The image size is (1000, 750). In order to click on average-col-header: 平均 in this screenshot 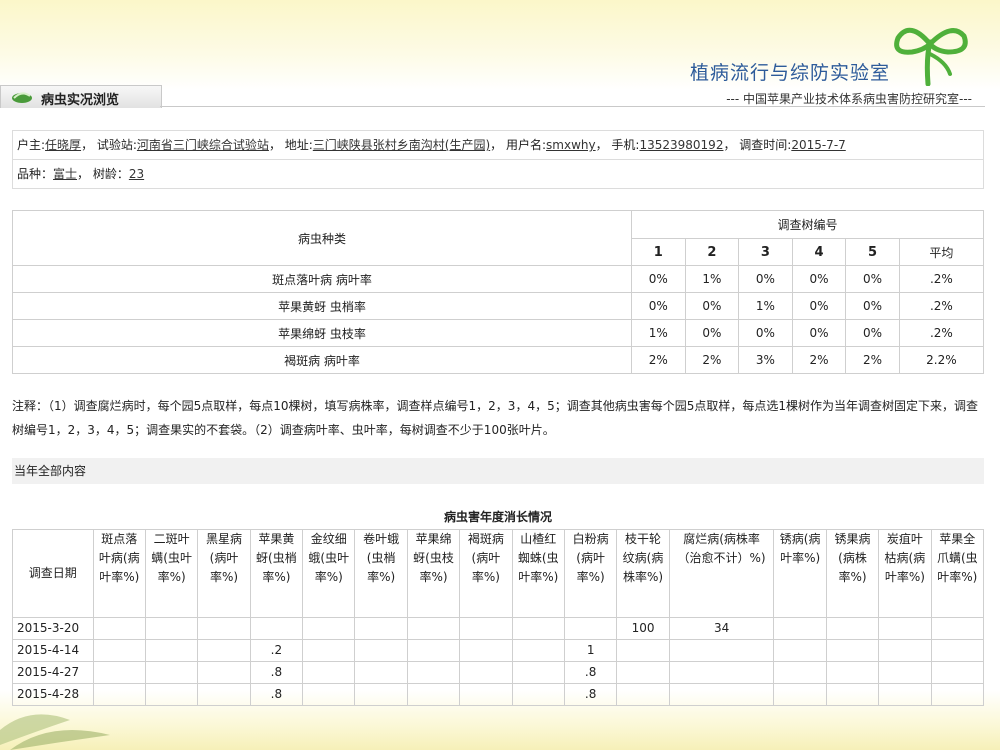, I will do `click(941, 252)`.